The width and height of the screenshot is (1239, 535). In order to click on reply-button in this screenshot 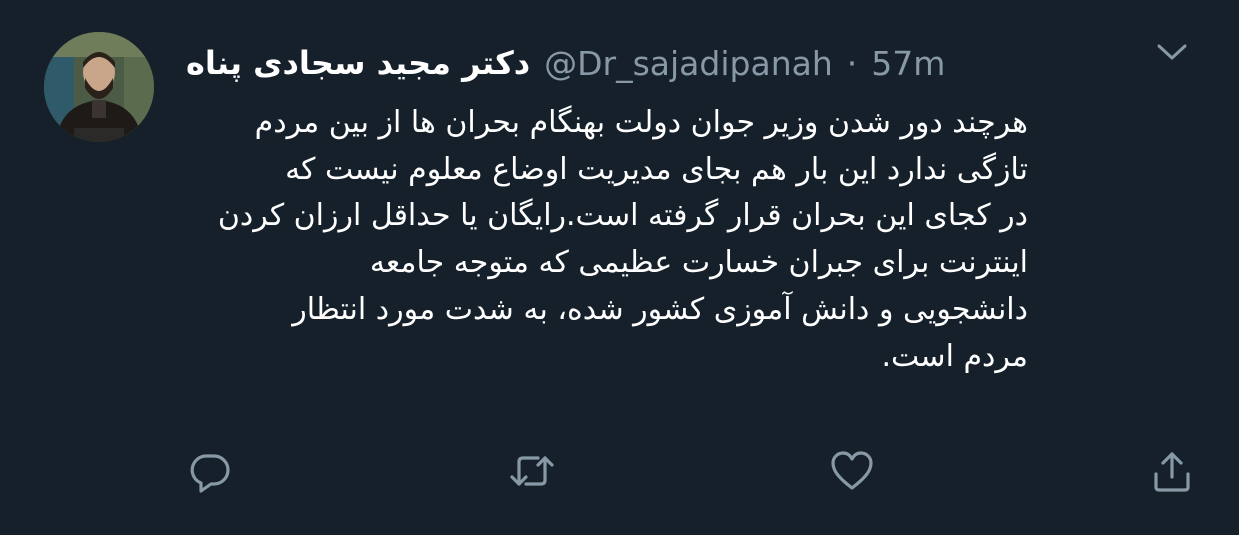, I will do `click(210, 471)`.